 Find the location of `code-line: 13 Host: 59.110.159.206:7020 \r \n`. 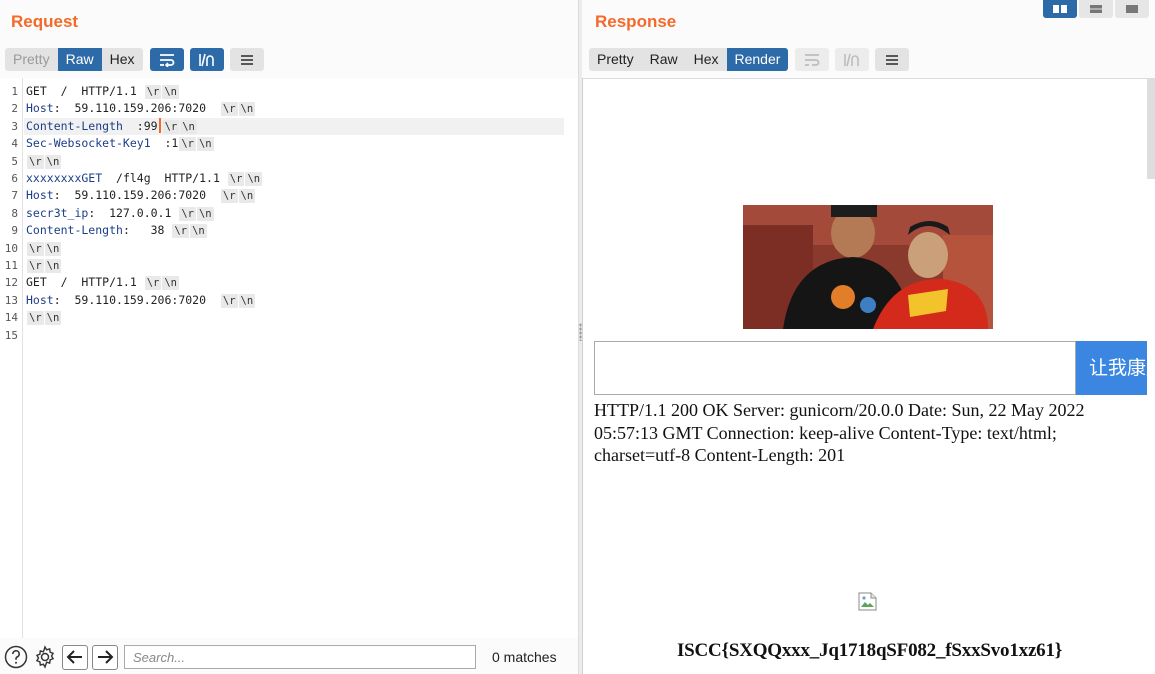

code-line: 13 Host: 59.110.159.206:7020 \r \n is located at coordinates (283, 300).